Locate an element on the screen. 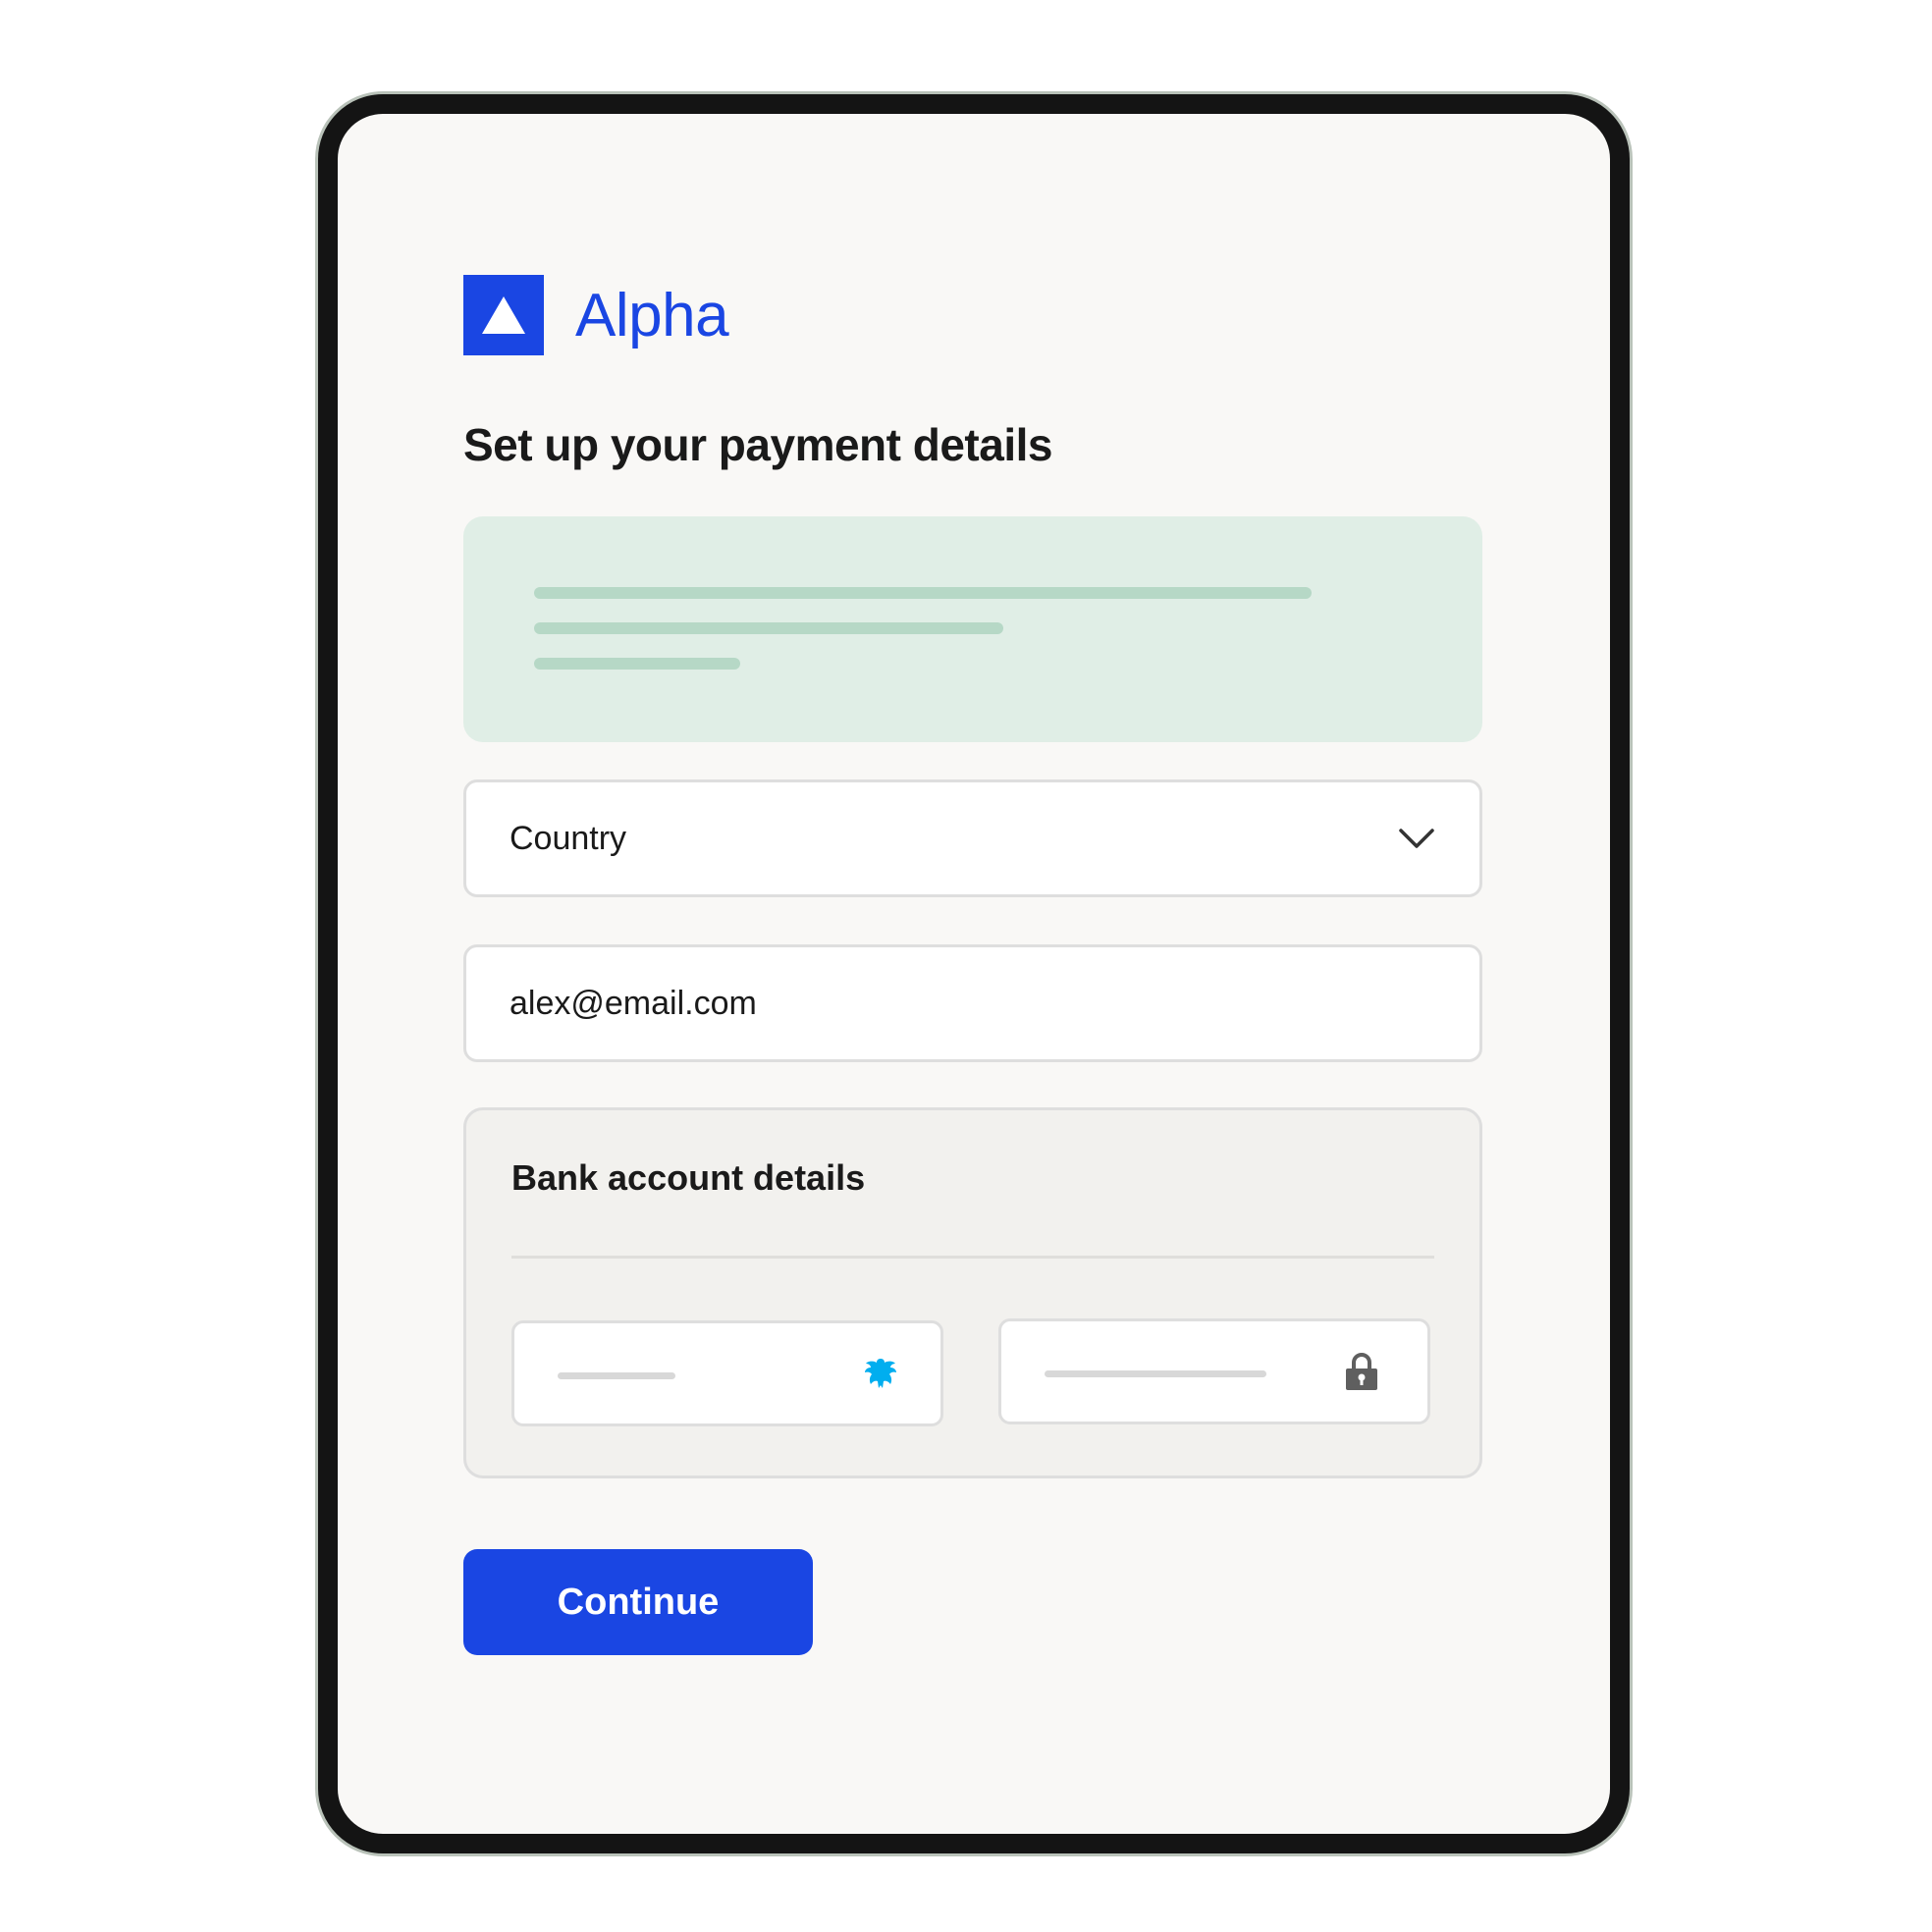 The height and width of the screenshot is (1932, 1932). brand-logo is located at coordinates (503, 315).